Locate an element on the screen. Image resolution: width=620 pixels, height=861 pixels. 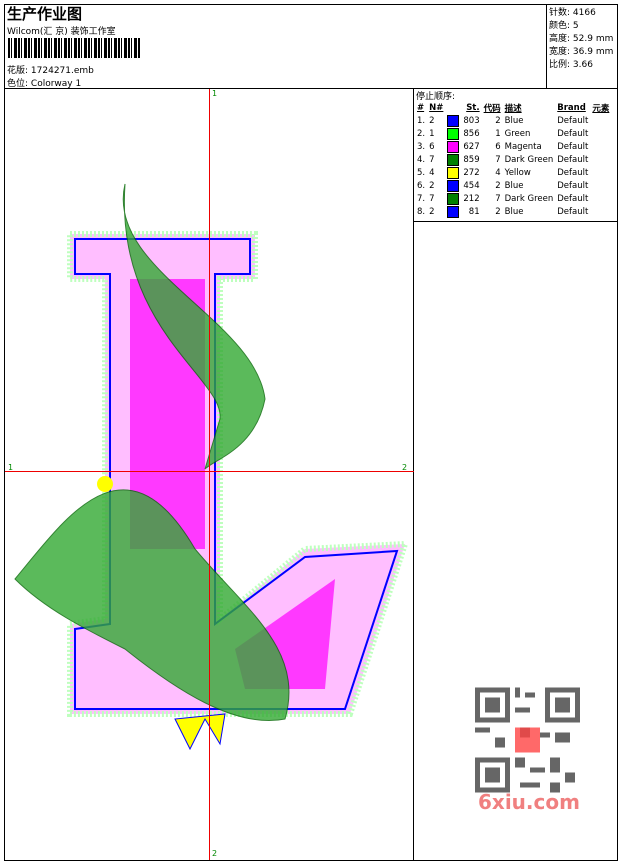
needle-number: 6 is located at coordinates (432, 146).